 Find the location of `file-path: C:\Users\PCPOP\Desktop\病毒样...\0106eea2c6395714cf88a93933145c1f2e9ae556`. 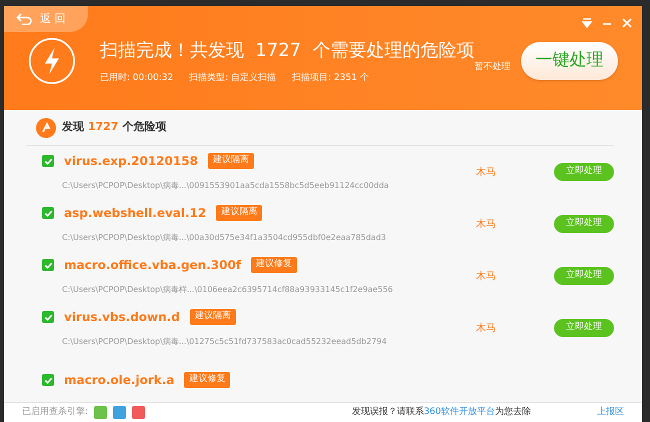

file-path: C:\Users\PCPOP\Desktop\病毒样...\0106eea2c6395714cf88a93933145c1f2e9ae556 is located at coordinates (227, 290).